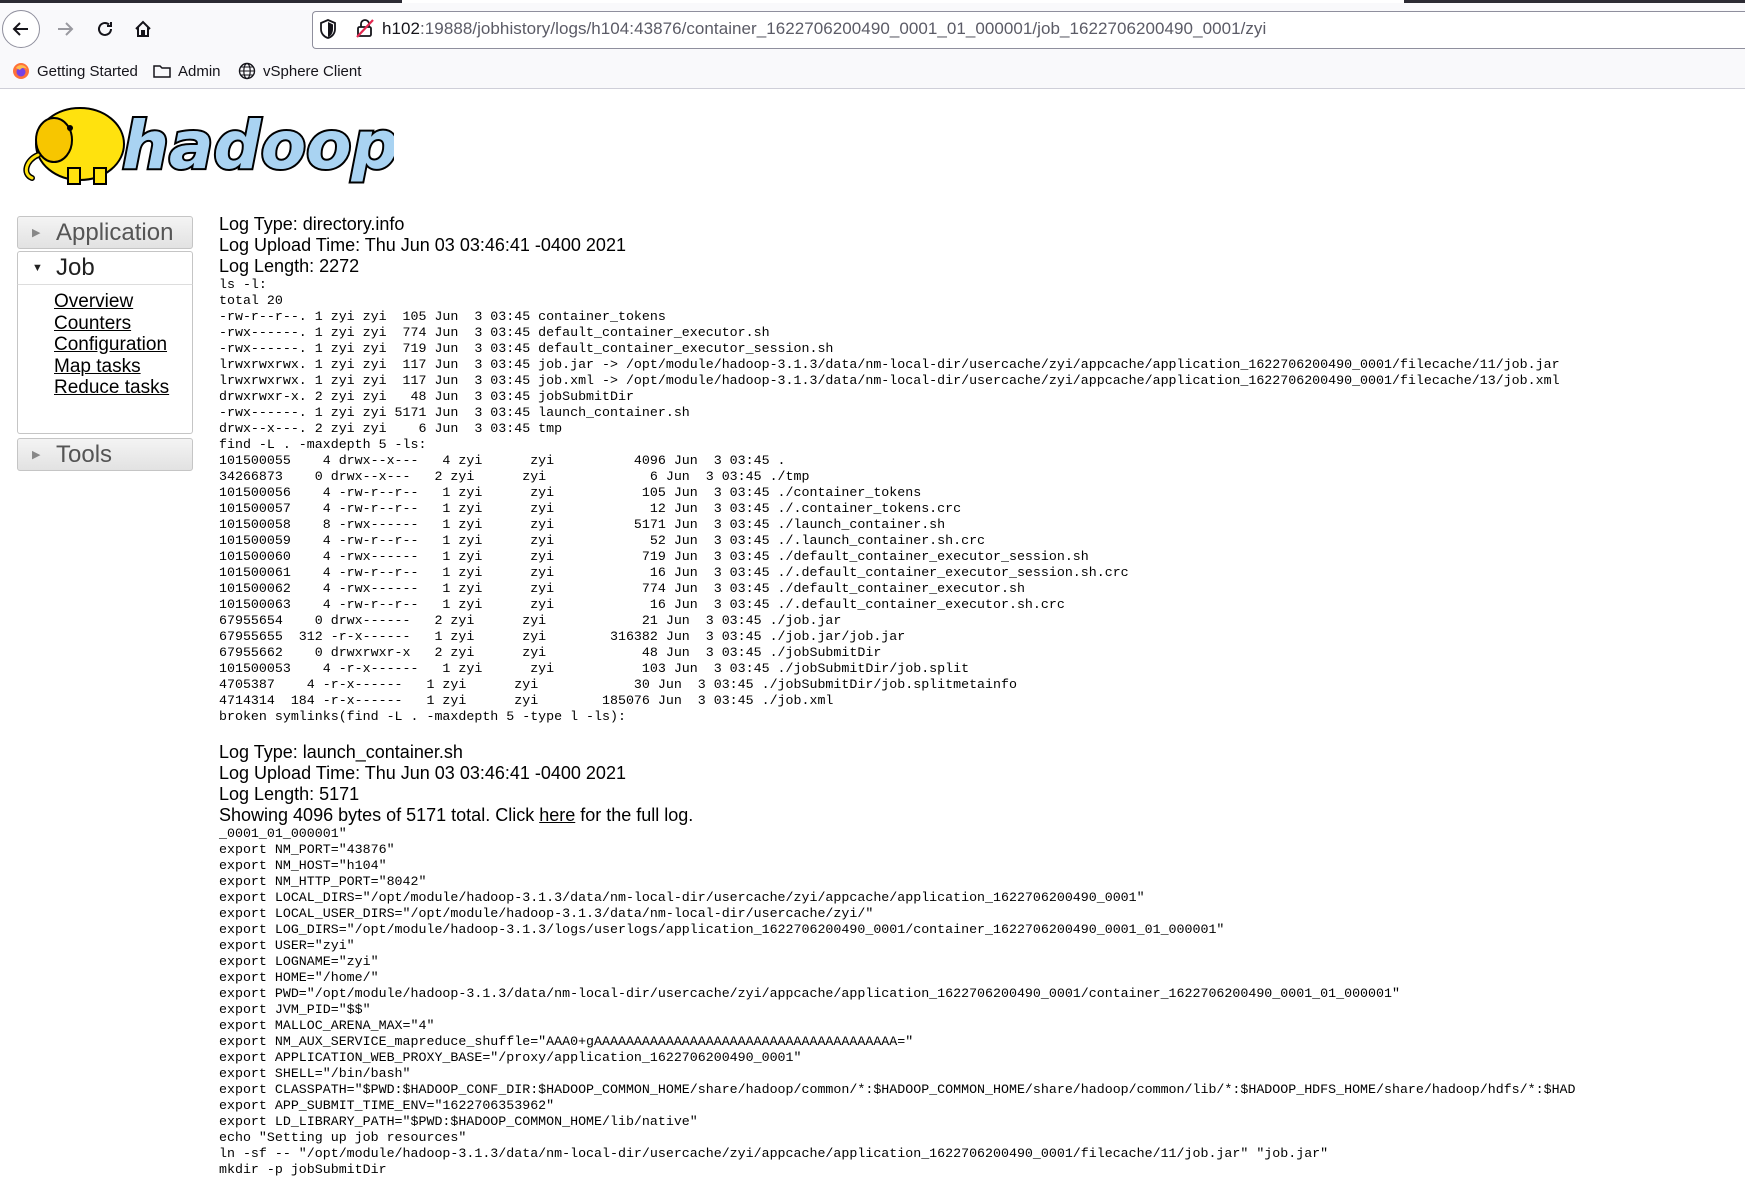  Describe the element at coordinates (312, 71) in the screenshot. I see `bookmark-label: vSphere Client` at that location.